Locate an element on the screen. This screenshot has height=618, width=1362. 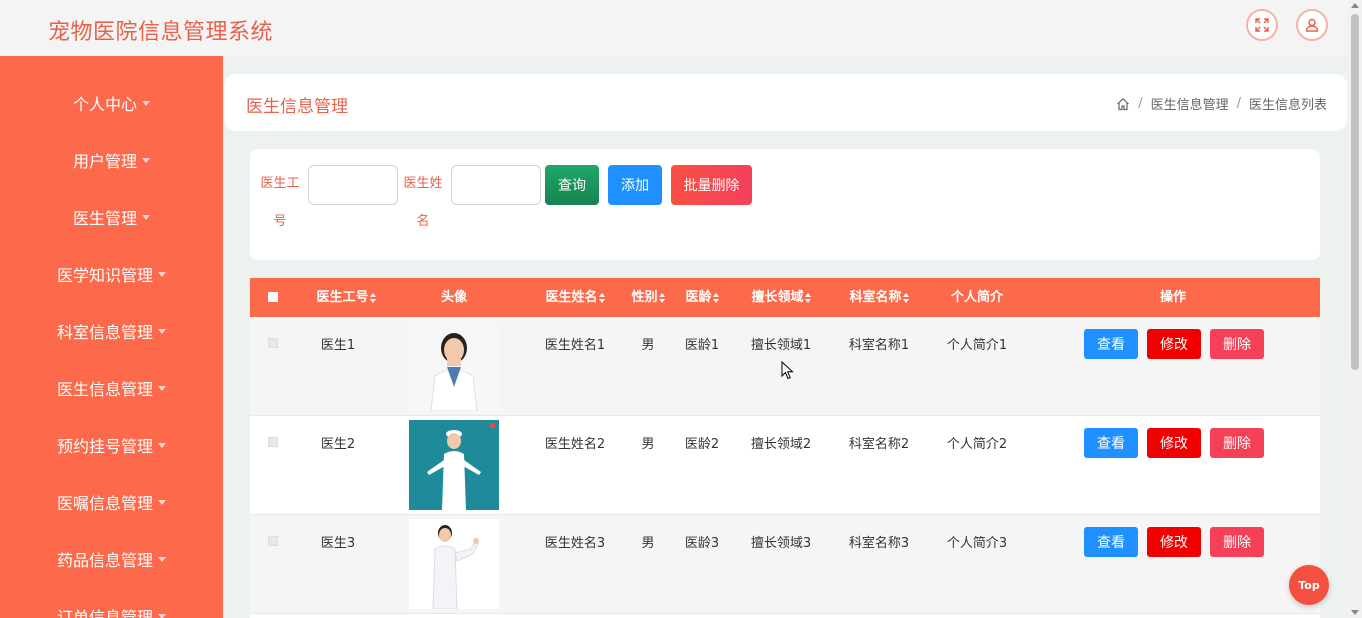
sidebar-item-label: 医生信息管理 is located at coordinates (104, 389).